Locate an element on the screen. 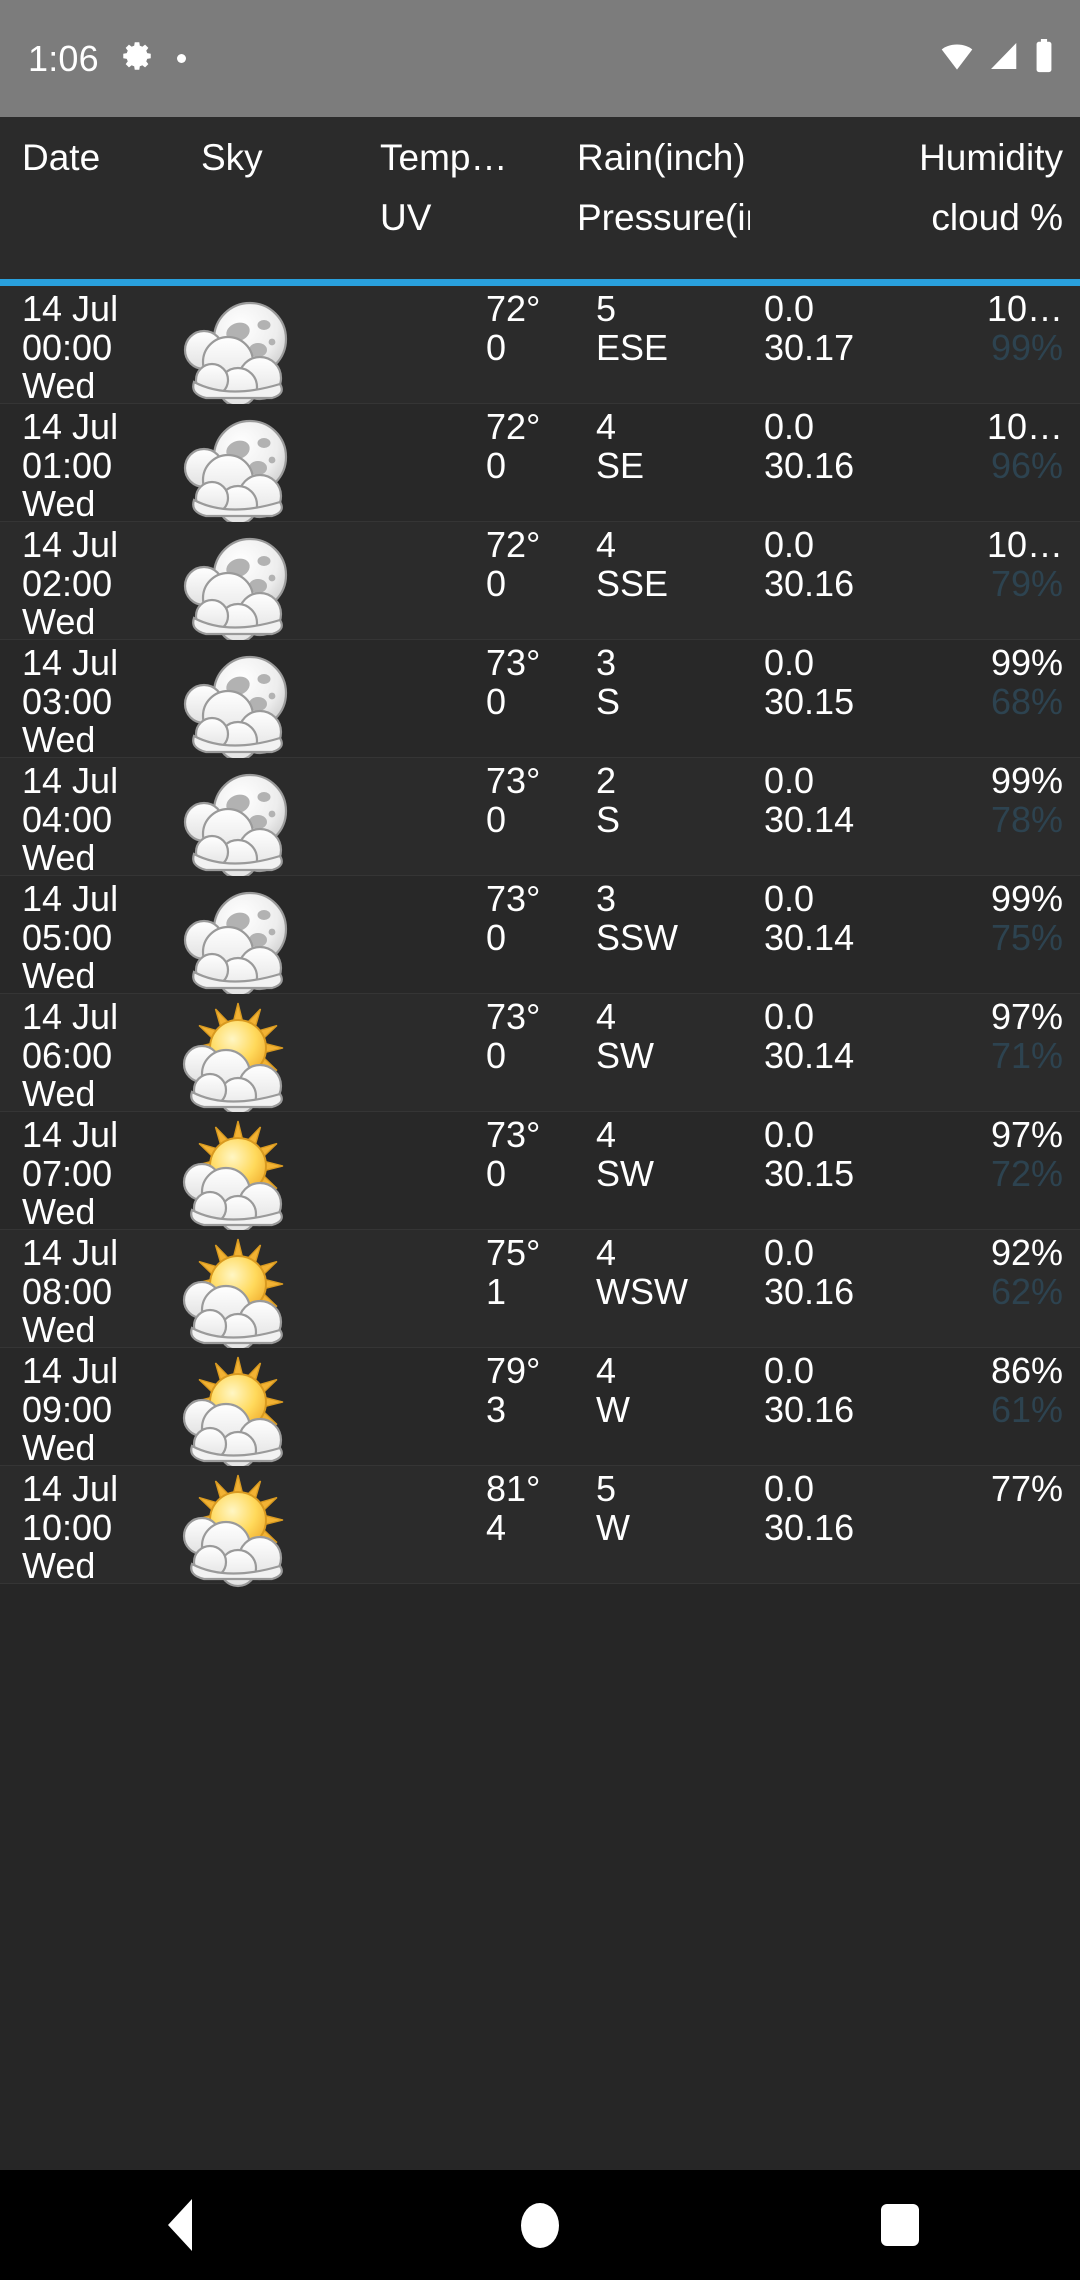  column-header-cloud: cloud % is located at coordinates (995, 218).